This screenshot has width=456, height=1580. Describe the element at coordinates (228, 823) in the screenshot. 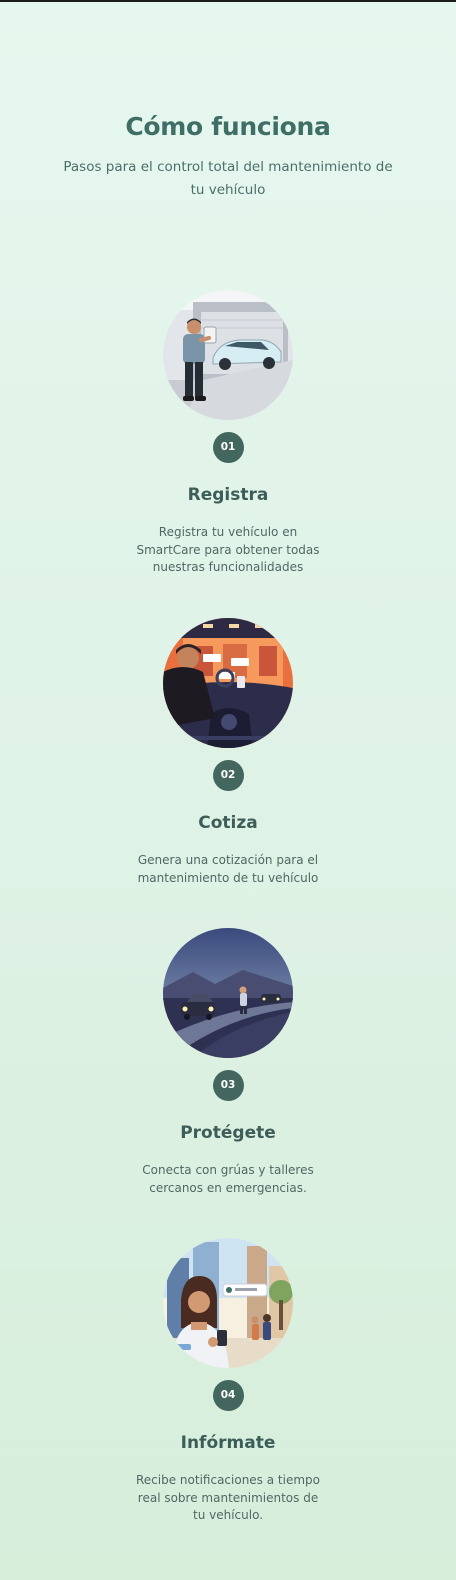

I see `step-title: Cotiza` at that location.